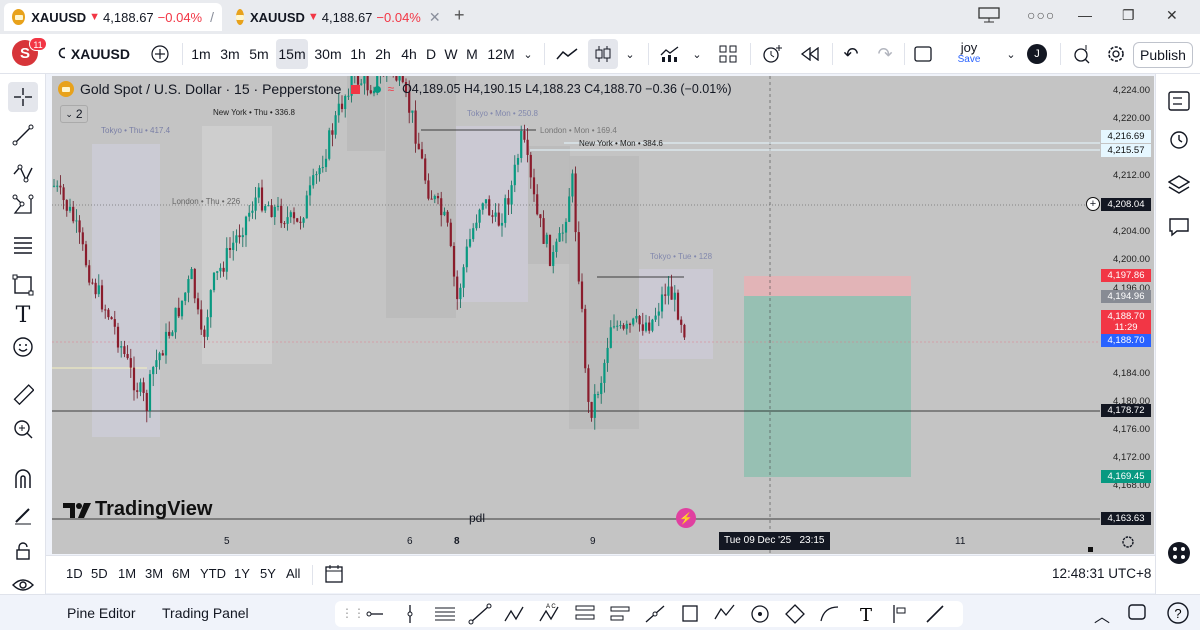  What do you see at coordinates (899, 614) in the screenshot?
I see `flag-icon` at bounding box center [899, 614].